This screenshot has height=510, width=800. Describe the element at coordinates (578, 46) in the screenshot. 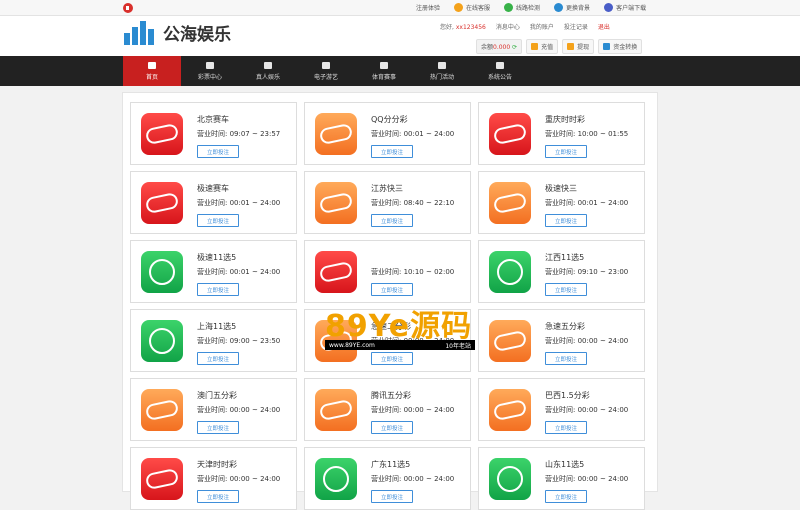

I see `withdraw-button: 提现` at that location.